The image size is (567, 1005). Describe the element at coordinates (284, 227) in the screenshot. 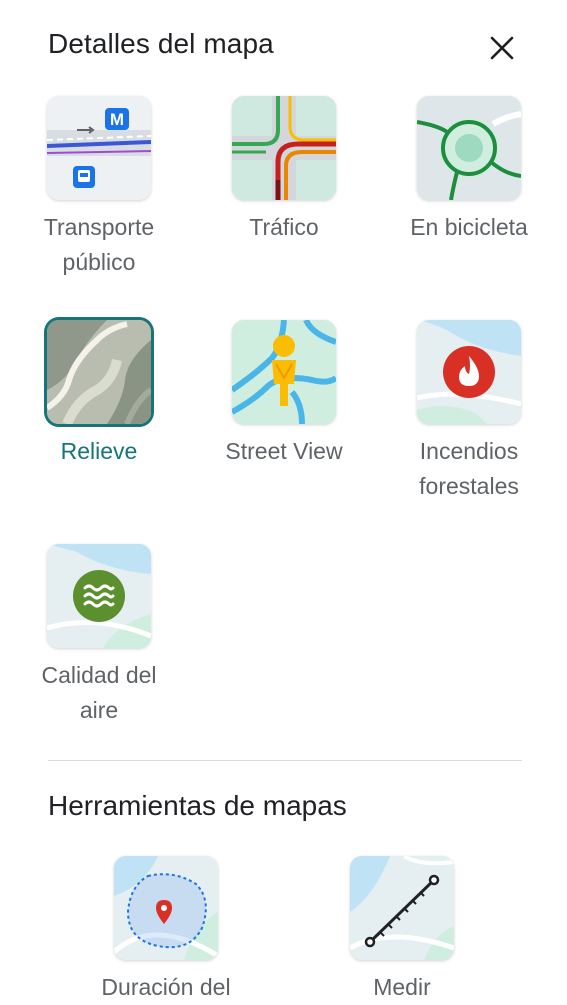

I see `map-detail-label: Tráfico` at that location.